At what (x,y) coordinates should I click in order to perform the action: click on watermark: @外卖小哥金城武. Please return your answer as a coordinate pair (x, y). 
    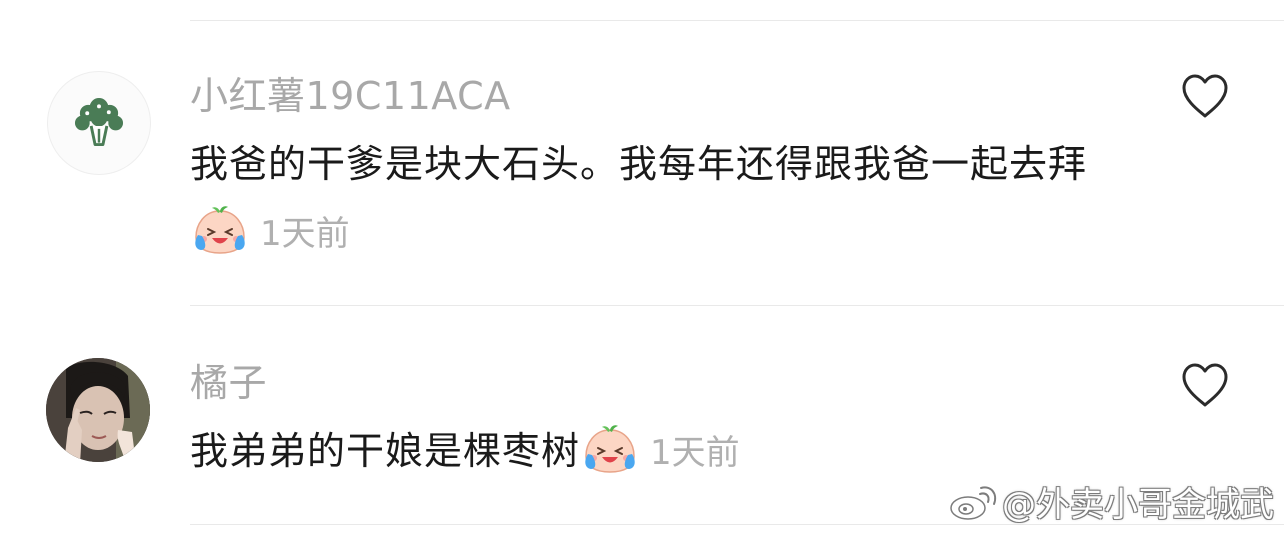
    Looking at the image, I should click on (1111, 501).